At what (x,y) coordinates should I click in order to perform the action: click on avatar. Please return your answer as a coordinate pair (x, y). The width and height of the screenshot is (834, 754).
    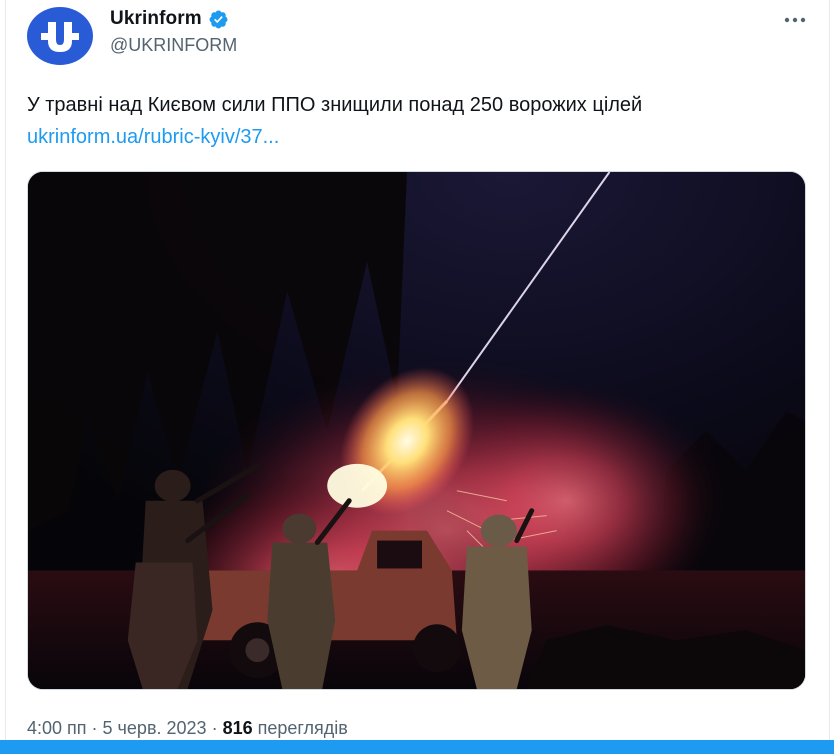
    Looking at the image, I should click on (60, 36).